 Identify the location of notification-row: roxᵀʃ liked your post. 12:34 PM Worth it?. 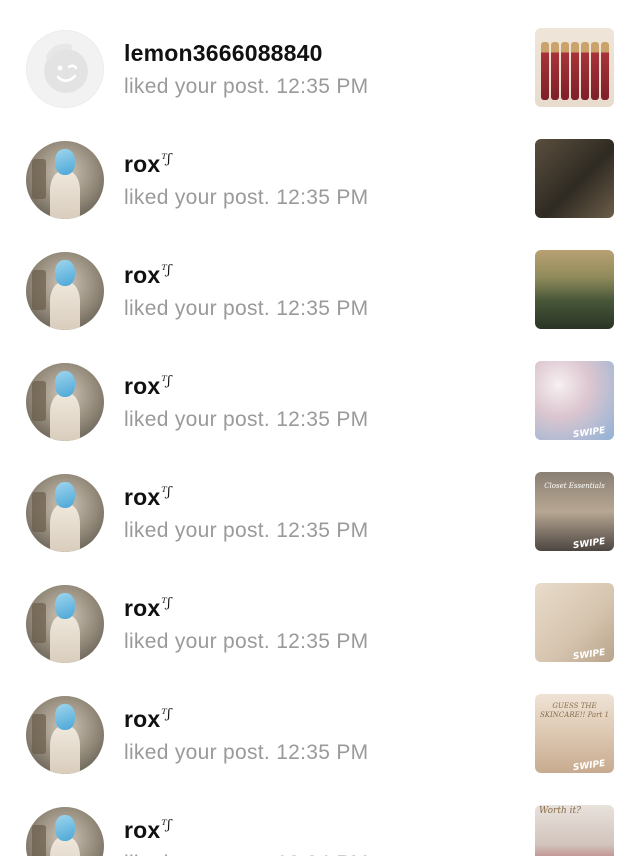
(320, 816).